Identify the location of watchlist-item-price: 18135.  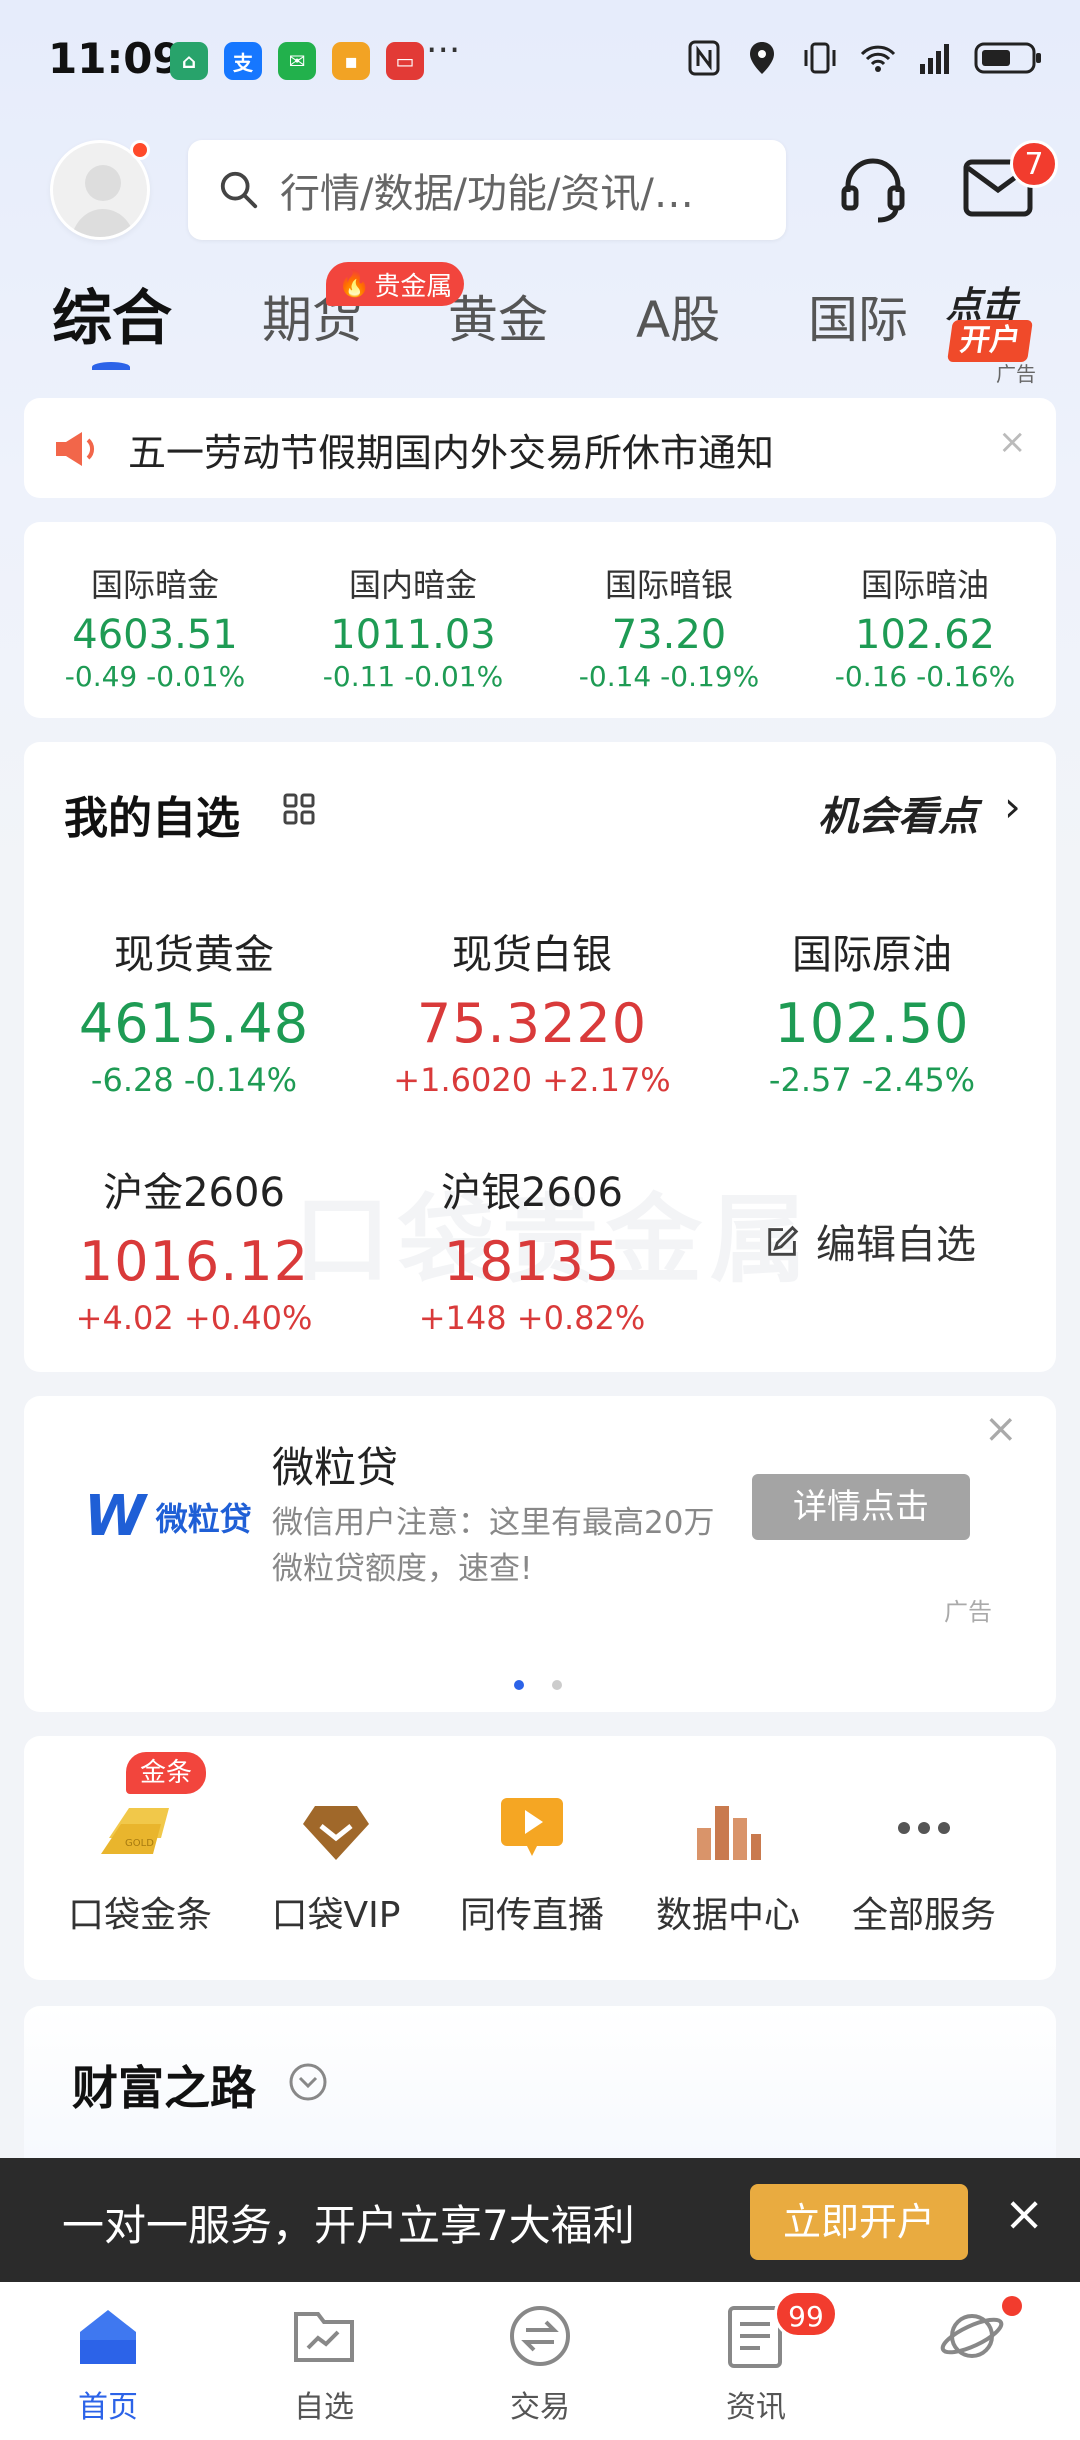
(532, 1261).